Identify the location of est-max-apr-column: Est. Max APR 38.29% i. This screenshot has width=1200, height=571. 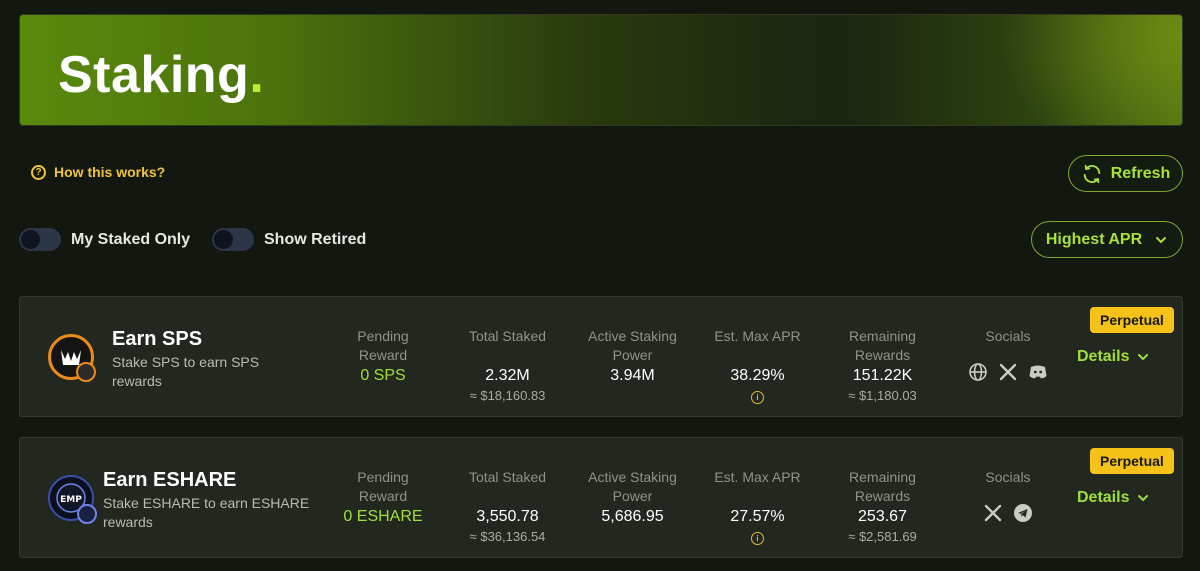
(757, 366).